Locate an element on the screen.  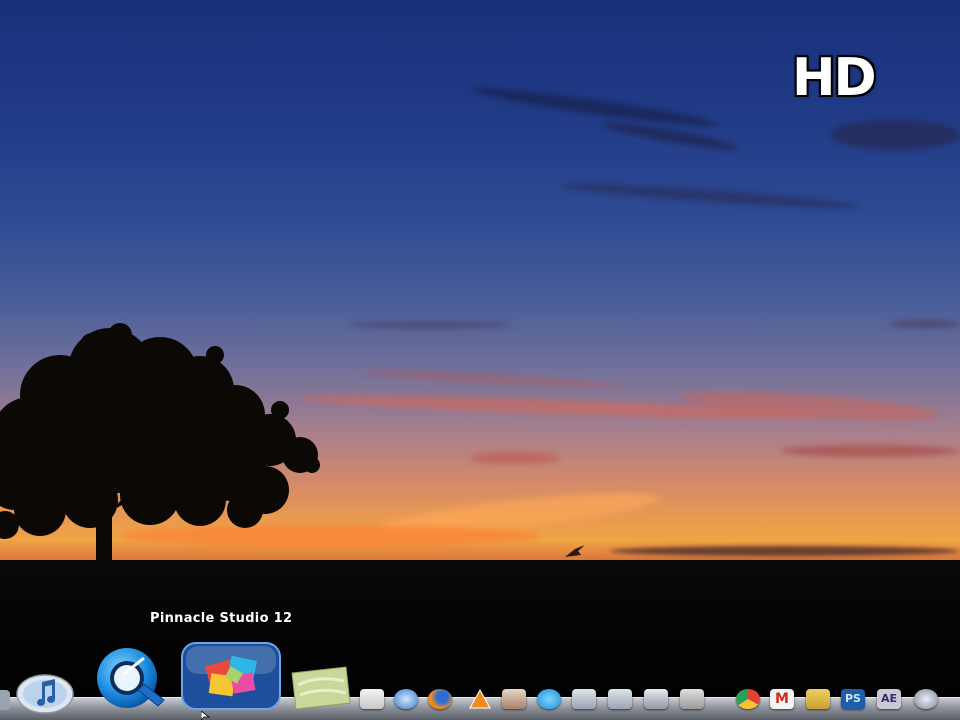
dock-item-notes is located at coordinates (320, 688).